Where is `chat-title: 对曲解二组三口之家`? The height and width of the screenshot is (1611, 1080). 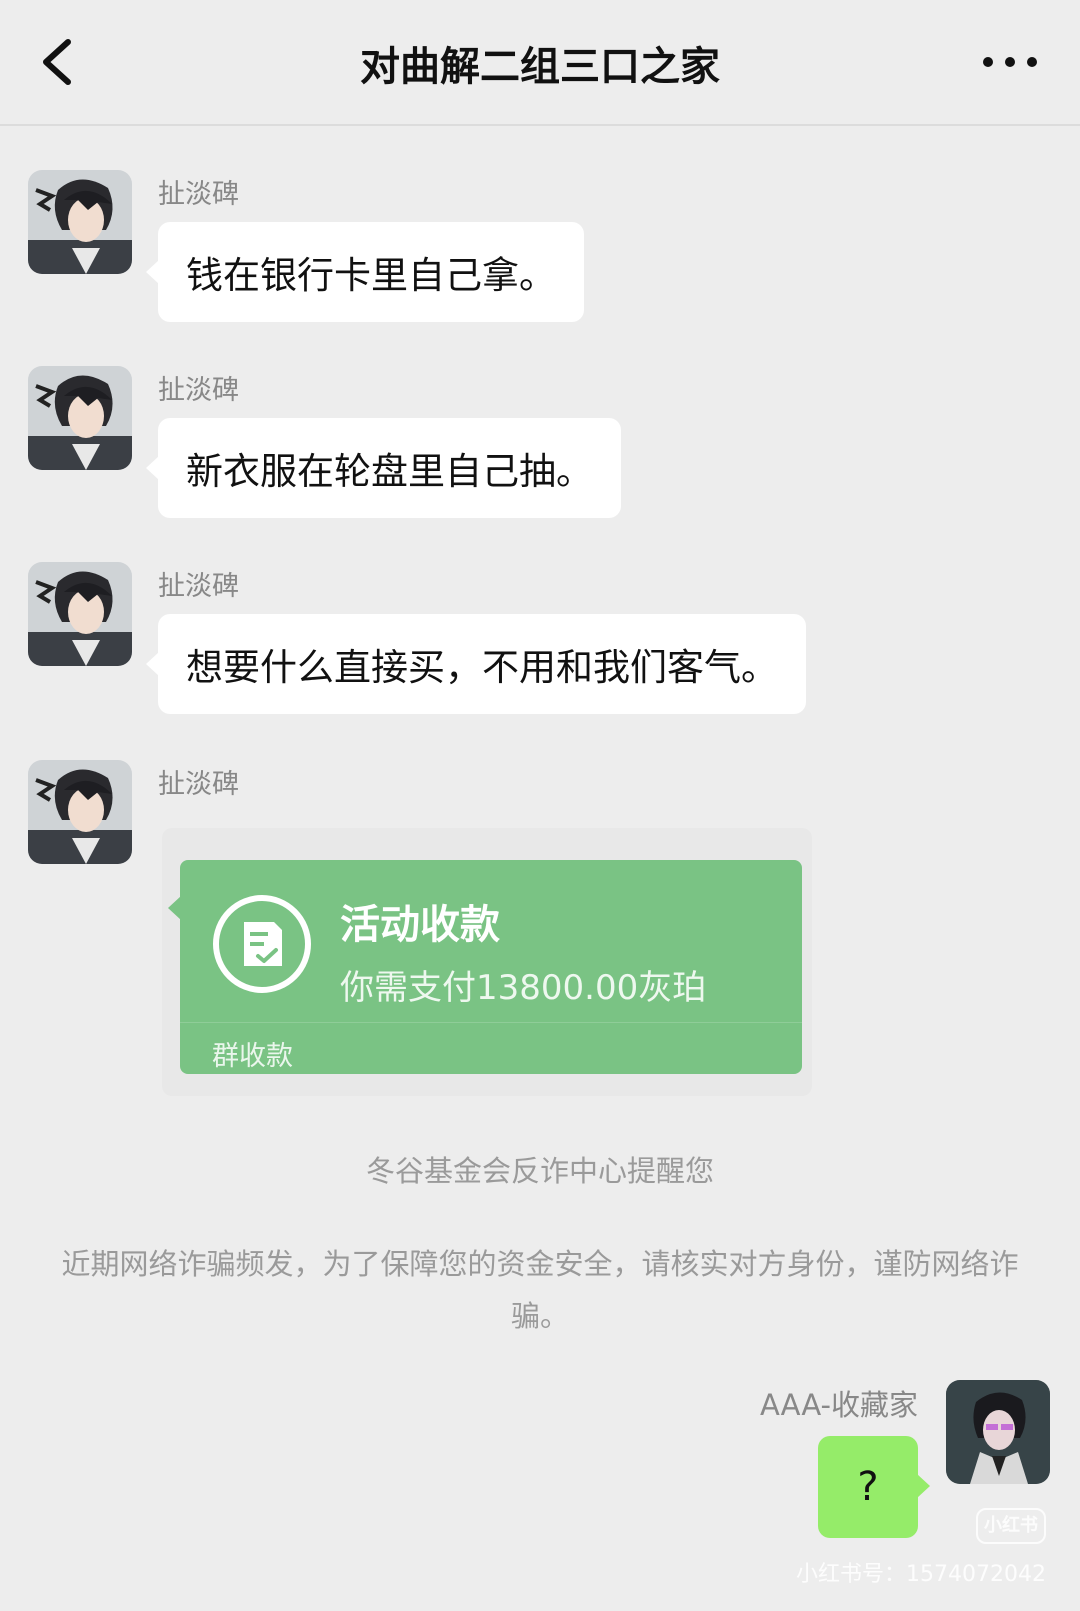 chat-title: 对曲解二组三口之家 is located at coordinates (540, 67).